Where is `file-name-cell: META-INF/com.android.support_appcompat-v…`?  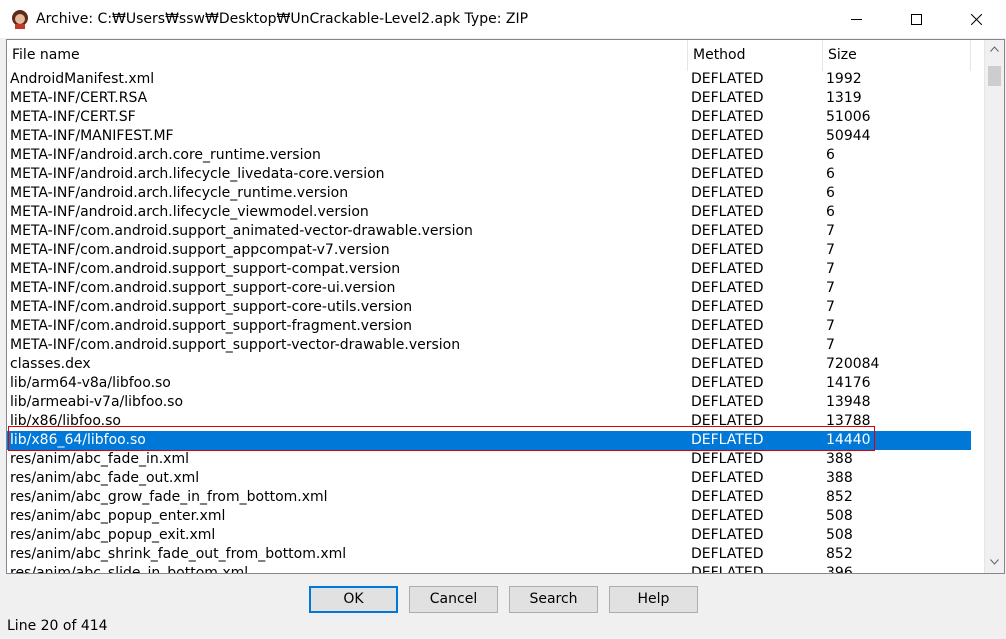 file-name-cell: META-INF/com.android.support_appcompat-v… is located at coordinates (200, 250).